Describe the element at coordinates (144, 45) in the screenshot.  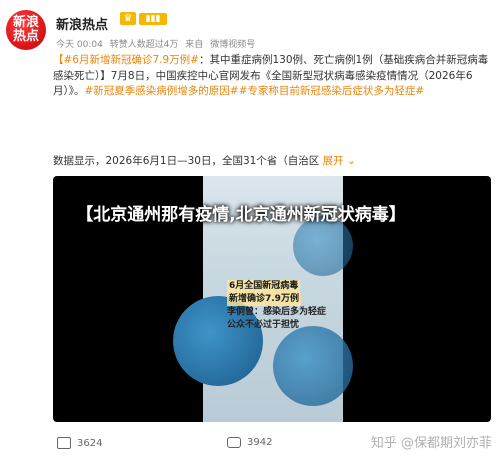
I see `post-likes: 转赞人数超过4万` at that location.